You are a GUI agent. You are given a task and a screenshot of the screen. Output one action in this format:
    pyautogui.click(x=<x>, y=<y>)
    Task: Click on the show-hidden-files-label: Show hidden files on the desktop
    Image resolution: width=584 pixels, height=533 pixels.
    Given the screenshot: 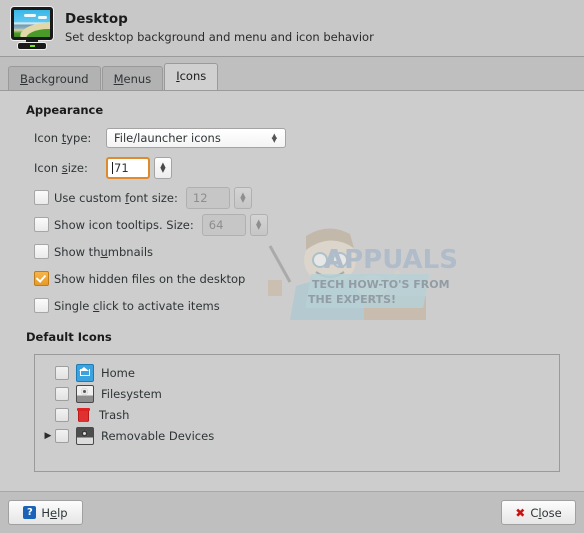 What is the action you would take?
    pyautogui.click(x=150, y=278)
    